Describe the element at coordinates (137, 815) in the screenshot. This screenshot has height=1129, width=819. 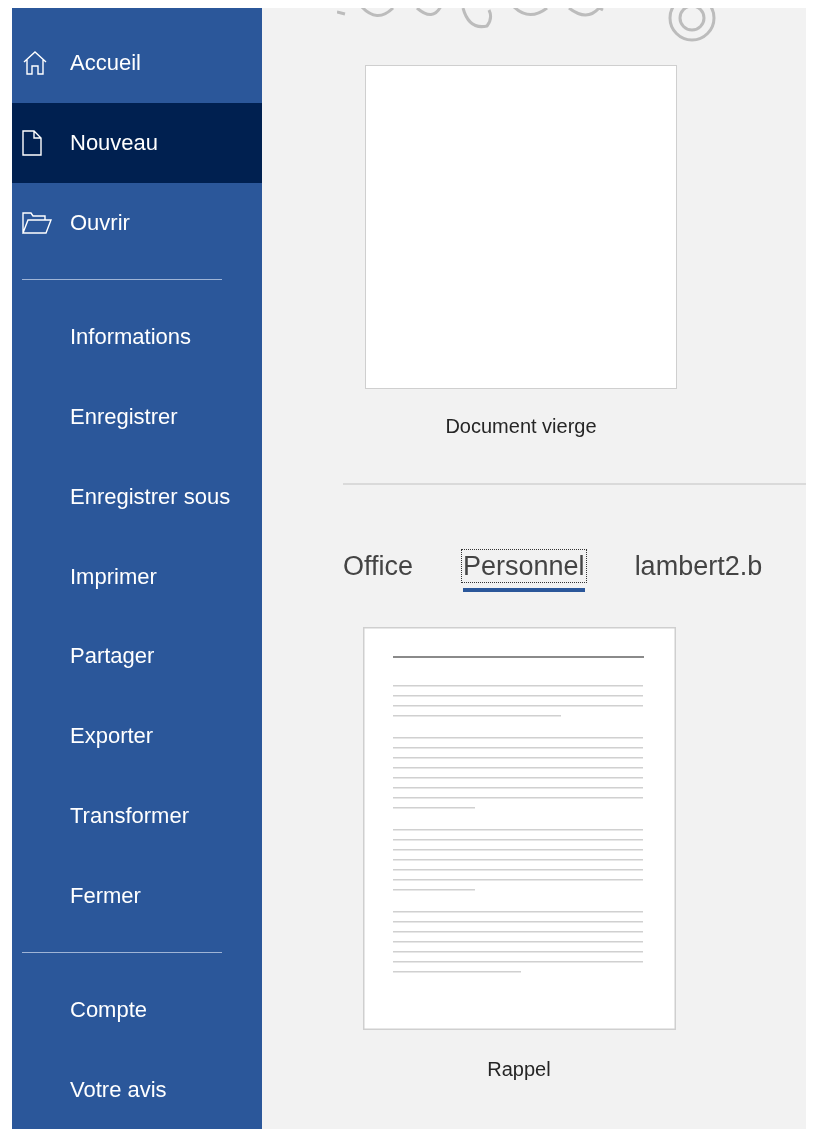
I see `sidebar-item: Transformer` at that location.